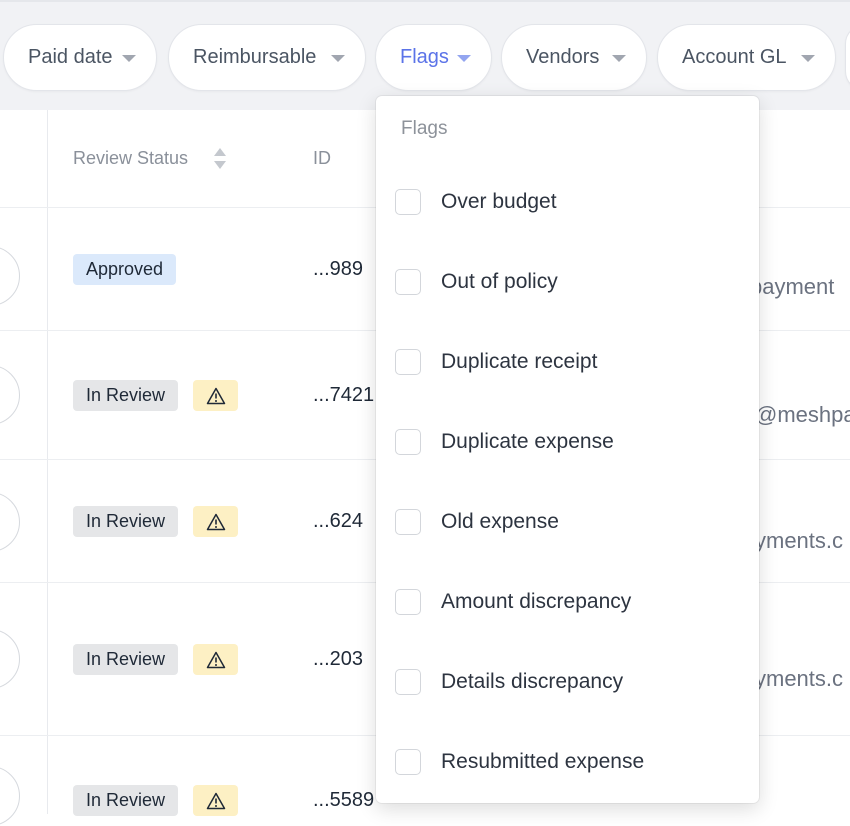  I want to click on filter-more, so click(847, 57).